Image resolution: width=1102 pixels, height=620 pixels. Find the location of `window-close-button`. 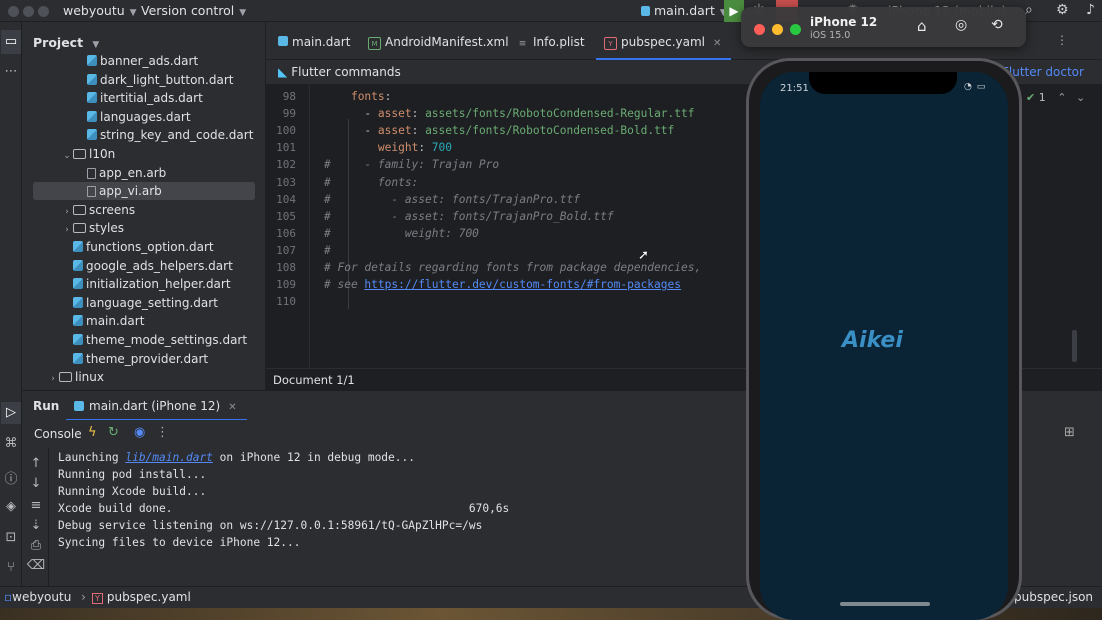

window-close-button is located at coordinates (13, 11).